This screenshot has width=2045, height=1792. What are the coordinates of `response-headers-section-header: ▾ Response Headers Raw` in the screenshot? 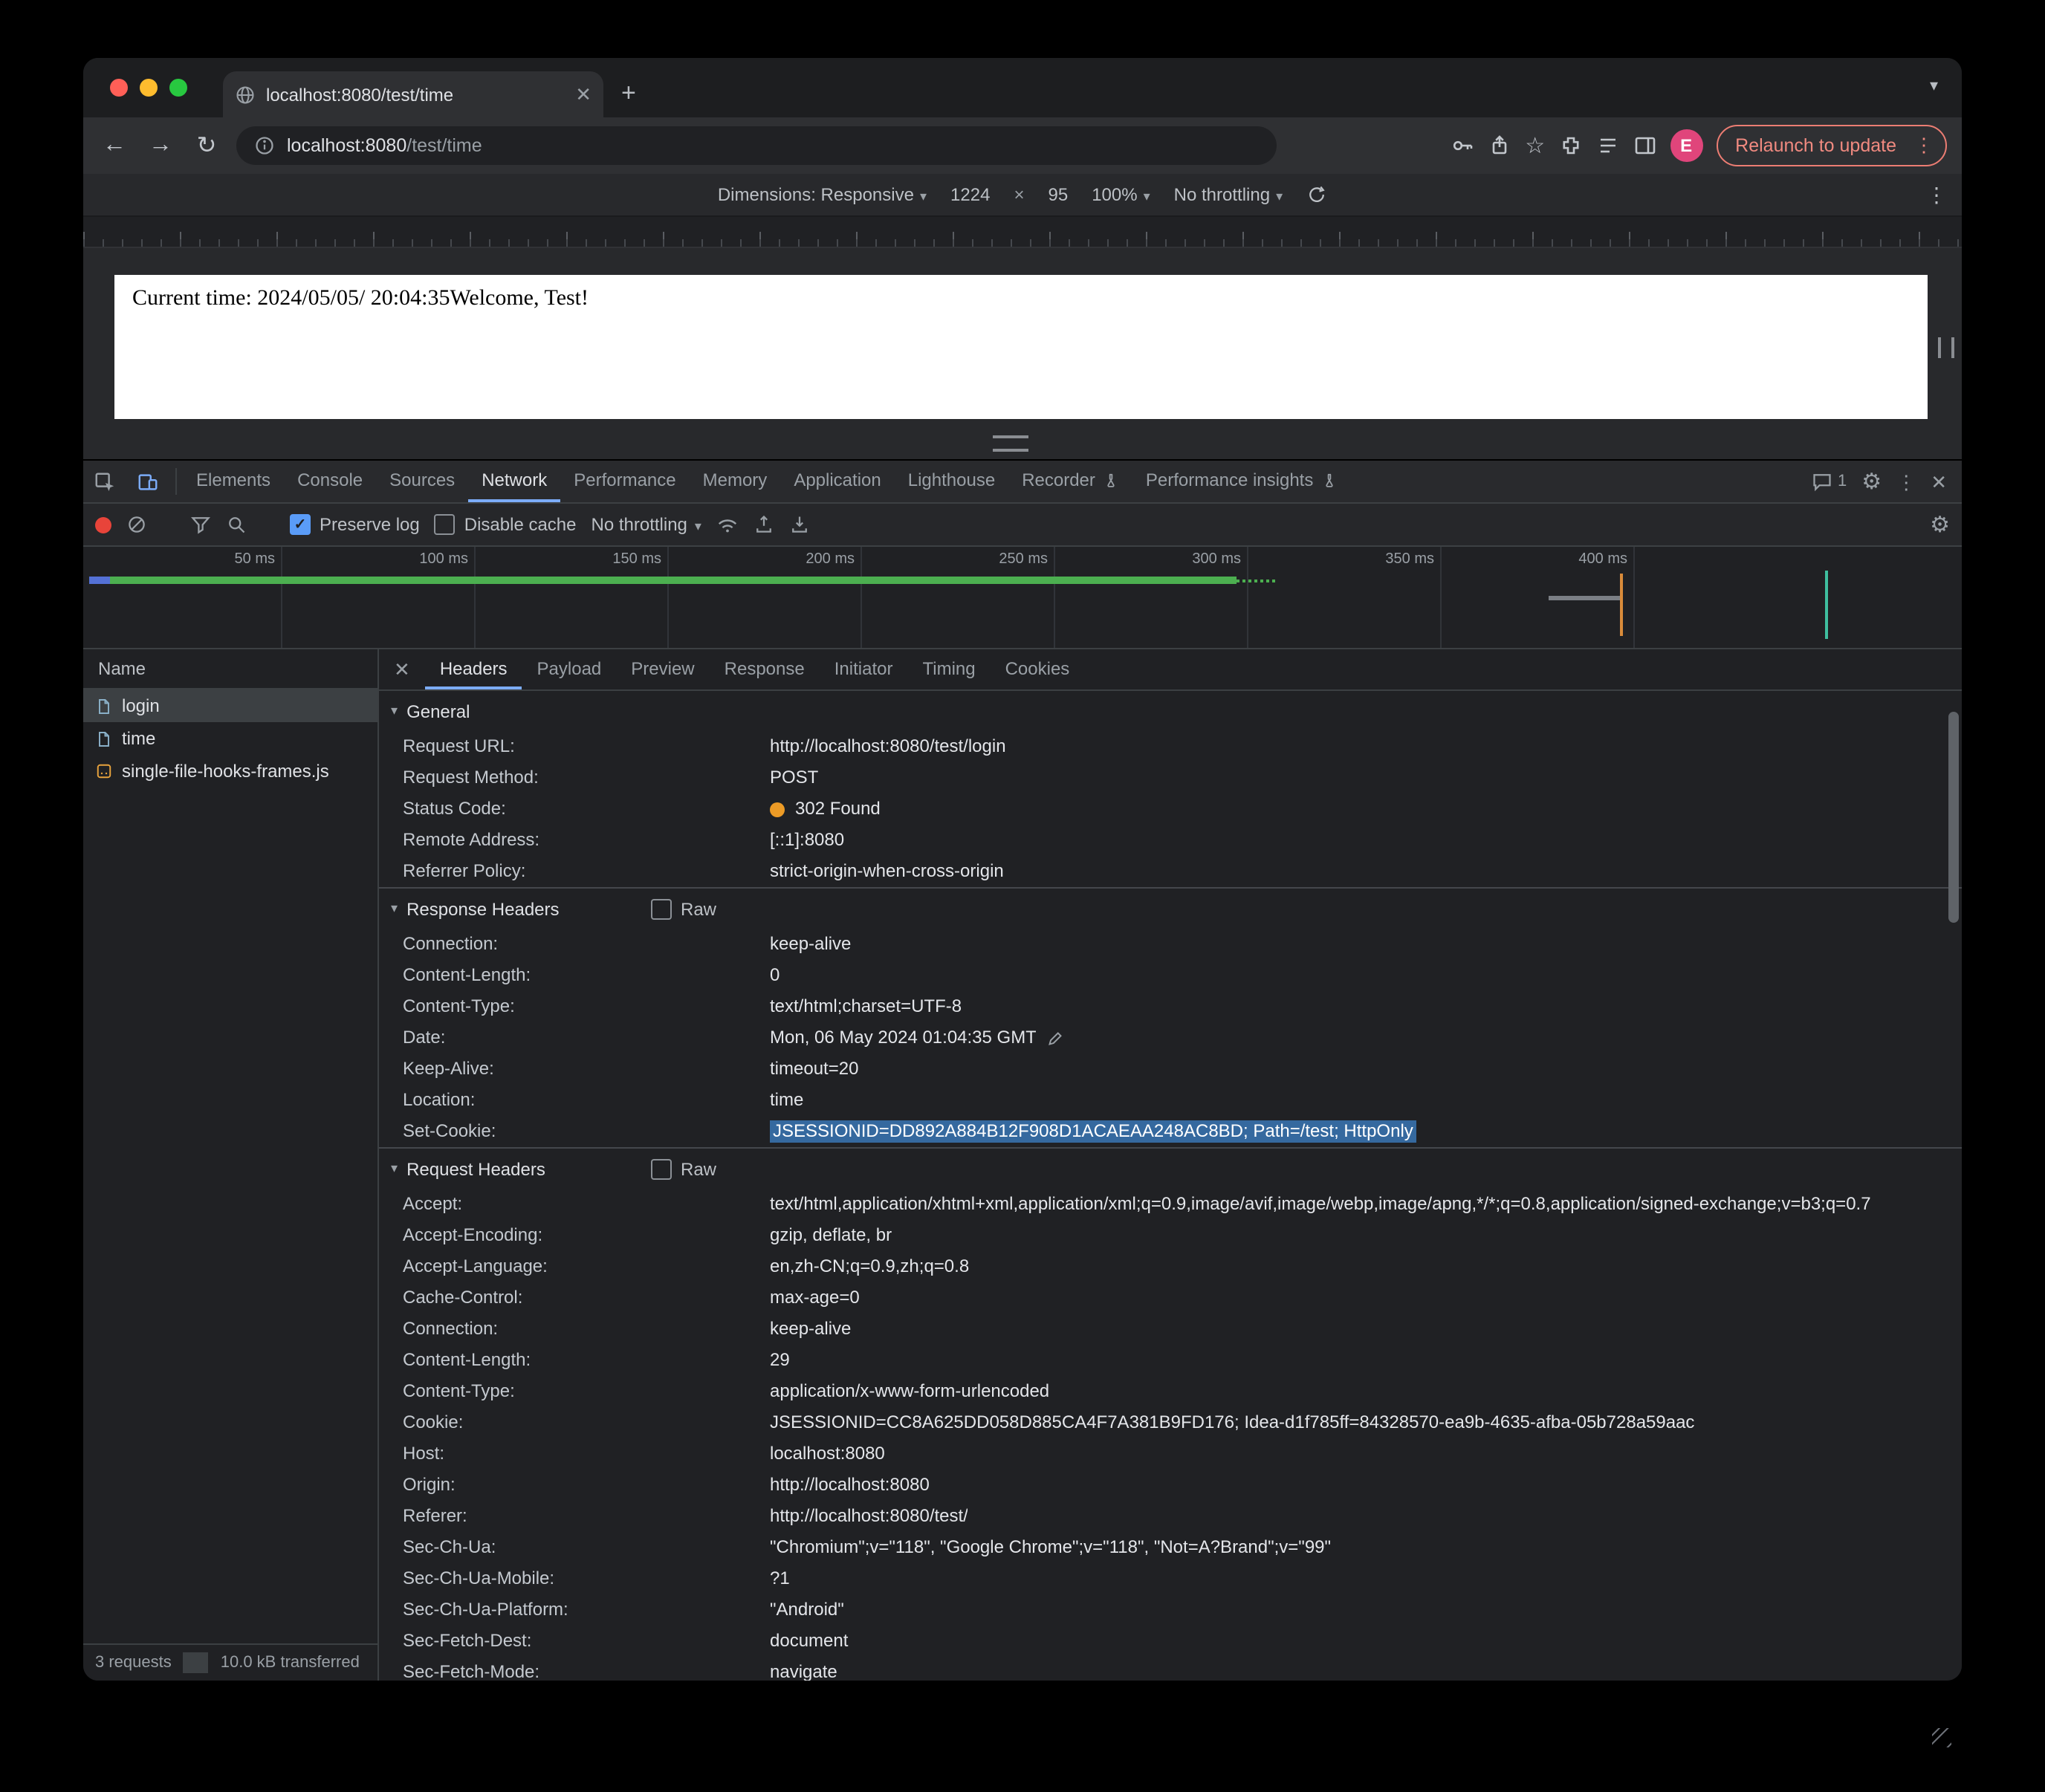 It's located at (1170, 909).